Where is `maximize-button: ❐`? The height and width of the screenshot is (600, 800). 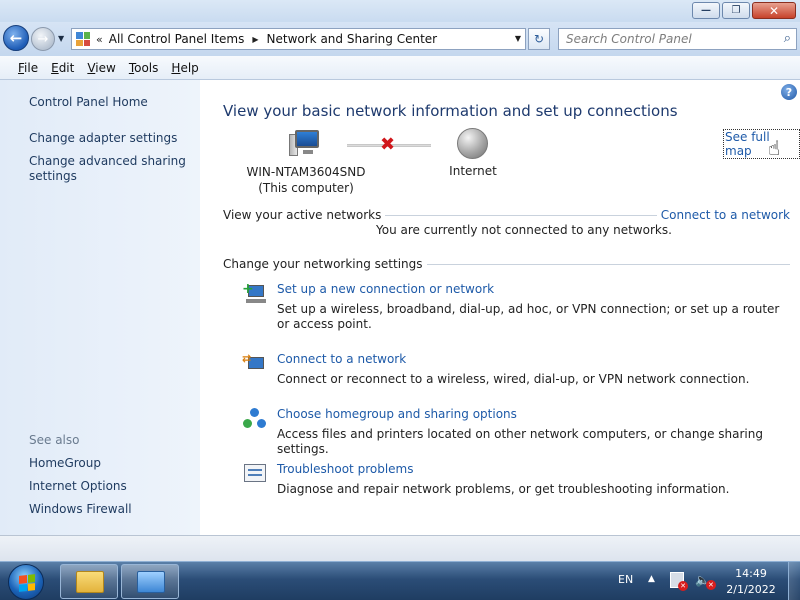
maximize-button: ❐ is located at coordinates (736, 10).